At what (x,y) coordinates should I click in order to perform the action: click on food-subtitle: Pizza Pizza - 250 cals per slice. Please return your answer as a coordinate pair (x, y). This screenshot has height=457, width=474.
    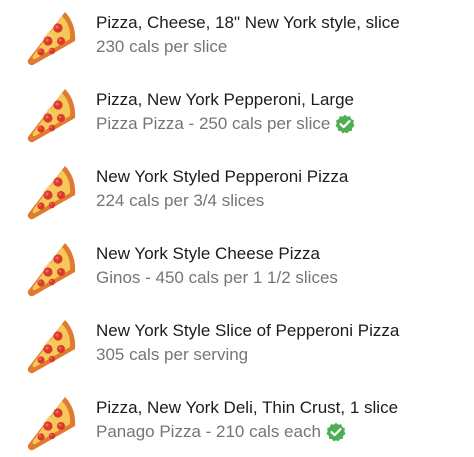
    Looking at the image, I should click on (225, 124).